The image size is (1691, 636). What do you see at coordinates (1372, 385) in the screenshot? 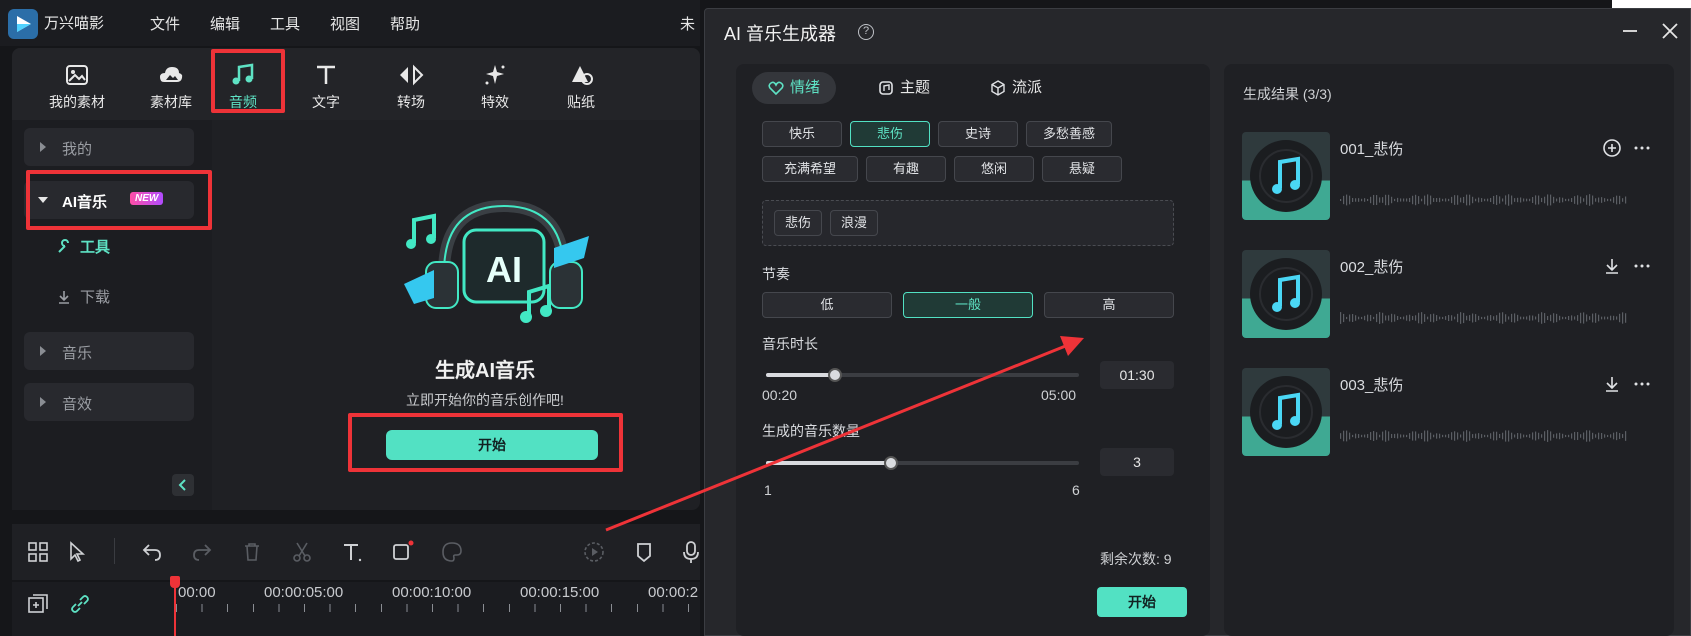
I see `result-name: 003_悲伤` at bounding box center [1372, 385].